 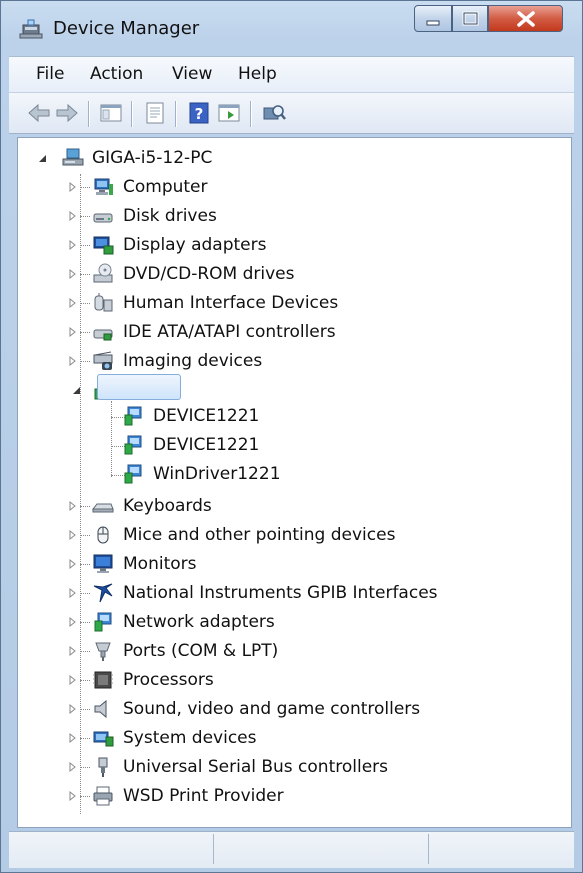 What do you see at coordinates (102, 506) in the screenshot?
I see `keyboard-icon` at bounding box center [102, 506].